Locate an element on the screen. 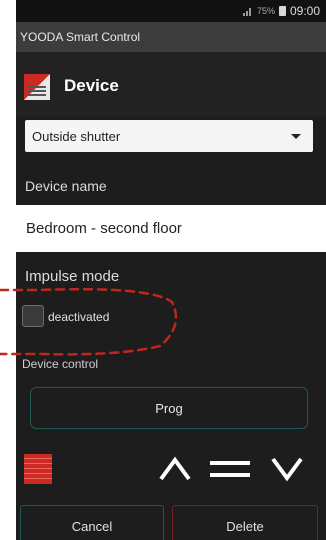 The image size is (326, 540). cancel-button: Cancel is located at coordinates (92, 522).